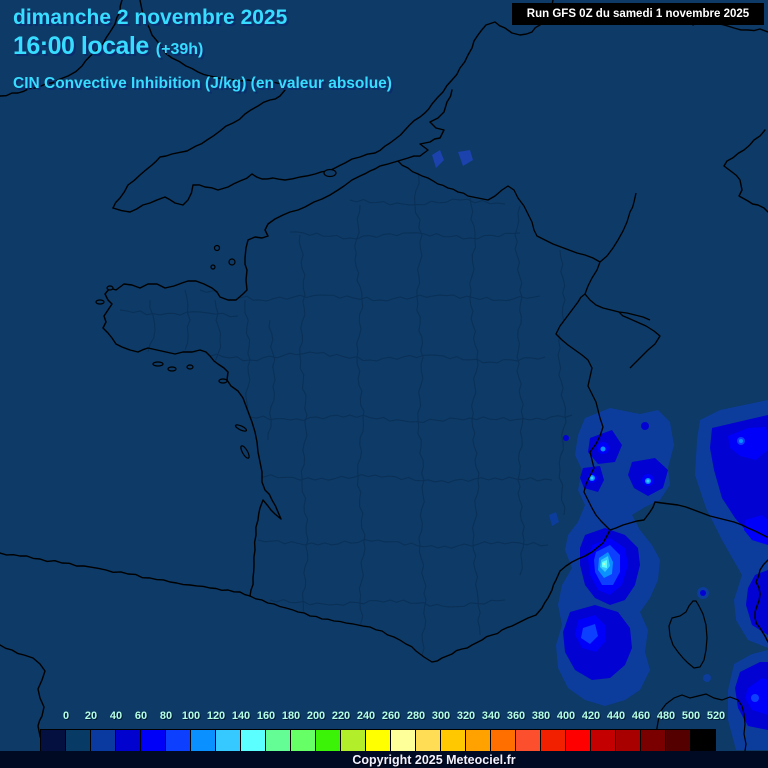 This screenshot has height=768, width=768. I want to click on scale-label: 120, so click(216, 716).